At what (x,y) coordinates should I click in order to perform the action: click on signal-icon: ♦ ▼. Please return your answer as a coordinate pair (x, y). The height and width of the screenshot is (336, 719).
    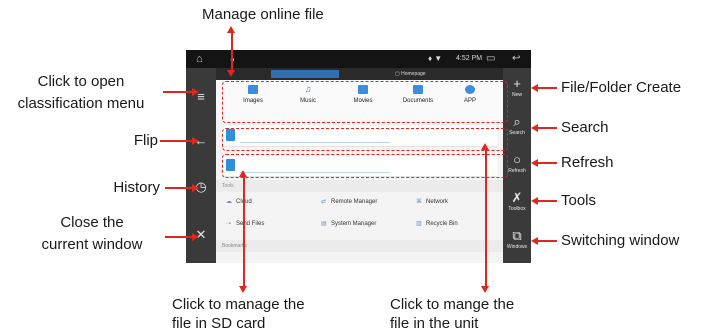
    Looking at the image, I should click on (435, 58).